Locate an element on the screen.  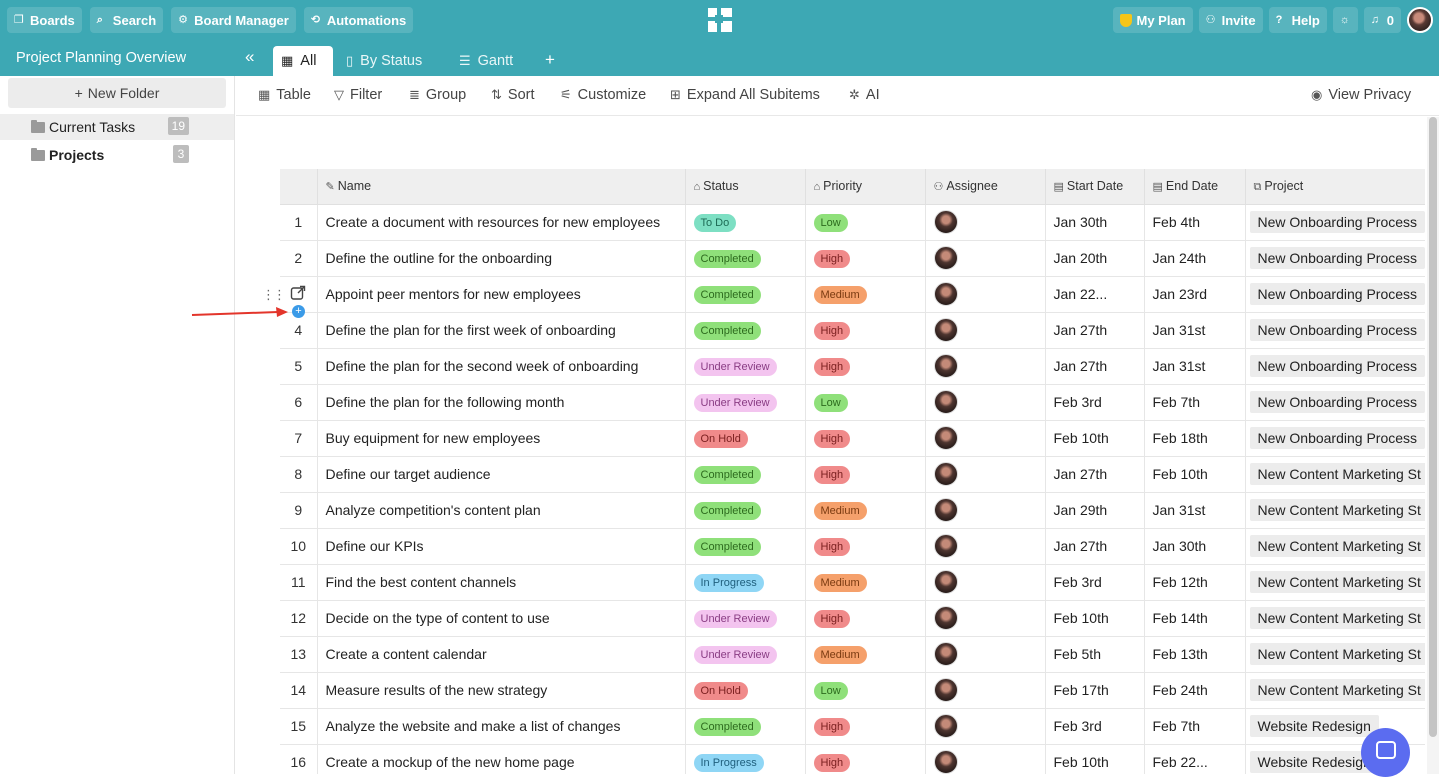
row-number-cell: 2 is located at coordinates (299, 258).